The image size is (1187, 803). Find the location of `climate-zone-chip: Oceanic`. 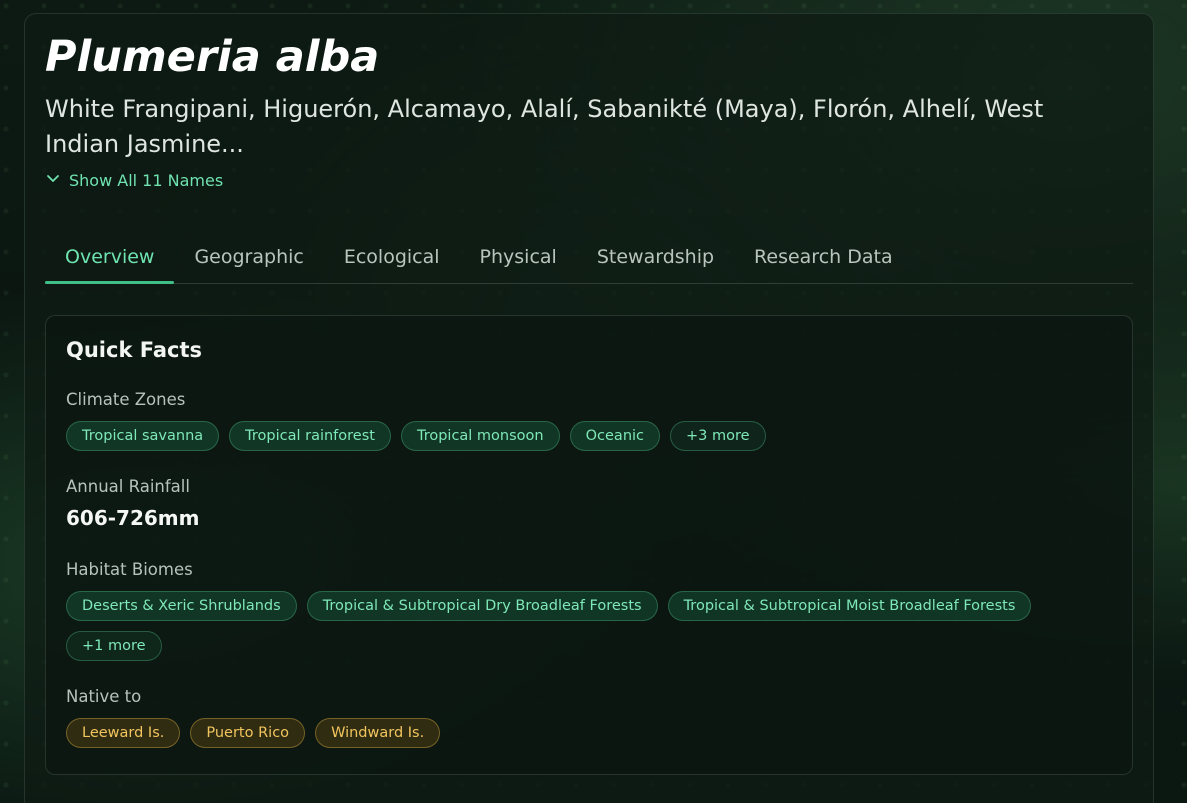

climate-zone-chip: Oceanic is located at coordinates (615, 436).